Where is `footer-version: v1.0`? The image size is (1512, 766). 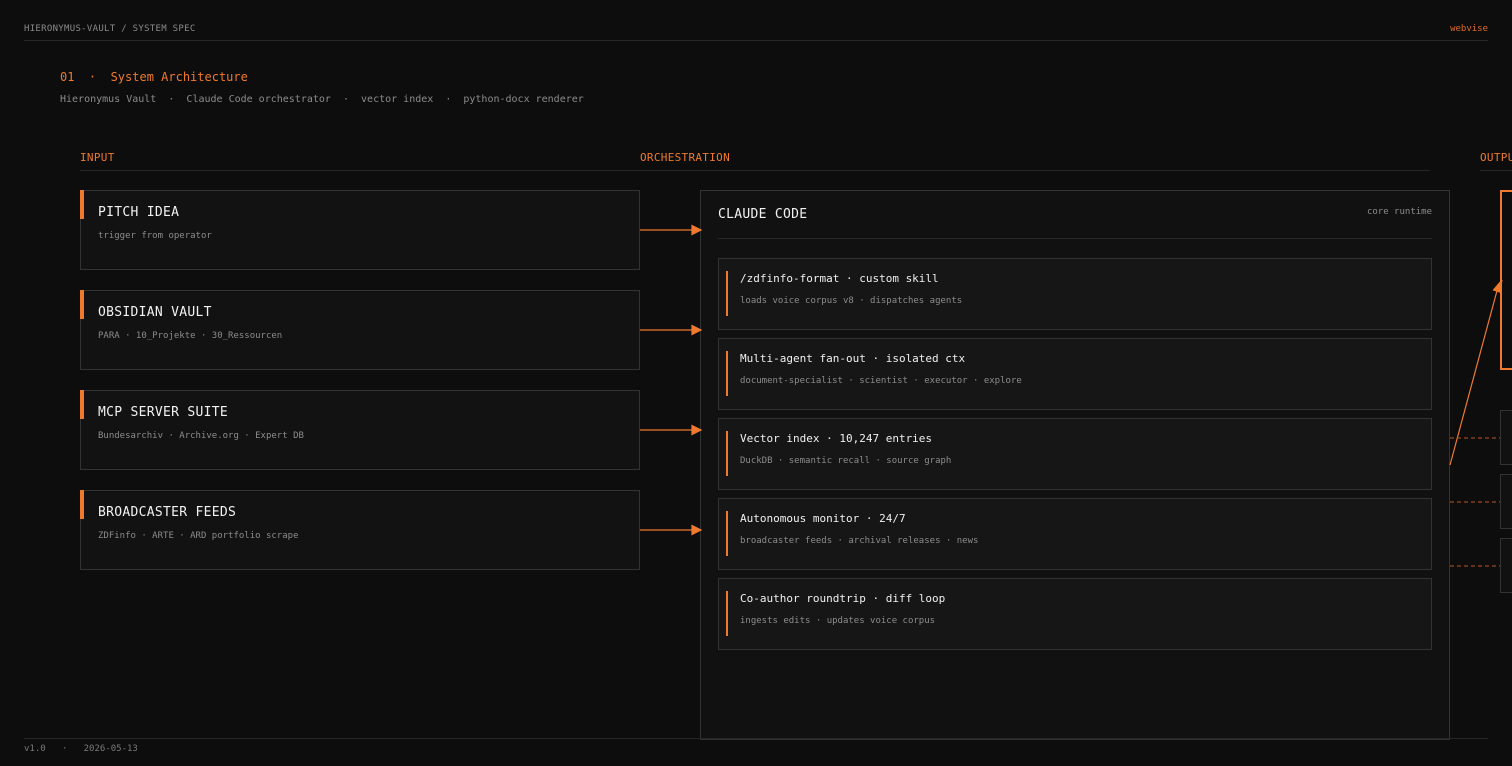
footer-version: v1.0 is located at coordinates (35, 749).